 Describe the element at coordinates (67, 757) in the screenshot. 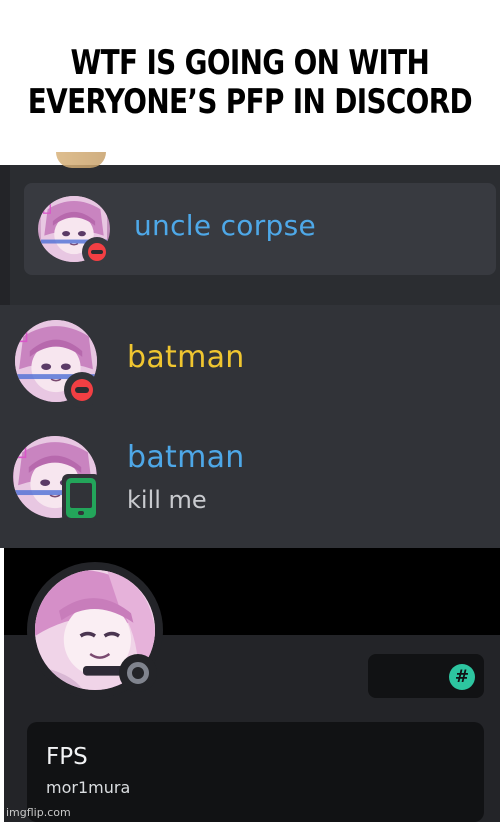

I see `profile-display-name: FPS` at that location.